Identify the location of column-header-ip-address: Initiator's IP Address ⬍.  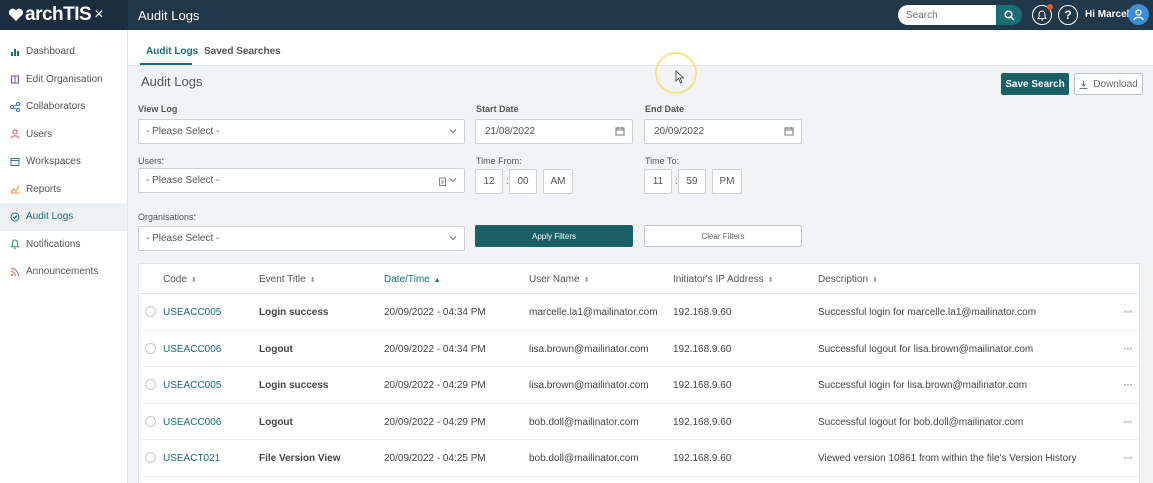
(723, 279).